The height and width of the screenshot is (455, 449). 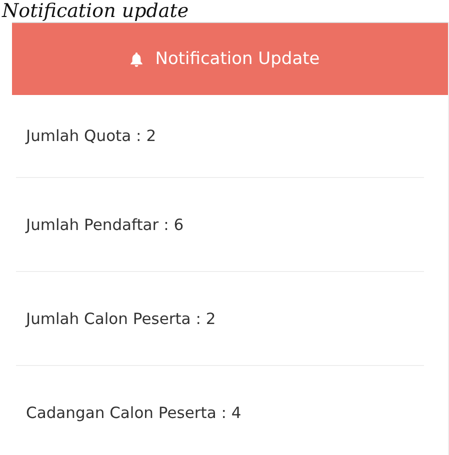 I want to click on page-title: Notification update, so click(x=95, y=11).